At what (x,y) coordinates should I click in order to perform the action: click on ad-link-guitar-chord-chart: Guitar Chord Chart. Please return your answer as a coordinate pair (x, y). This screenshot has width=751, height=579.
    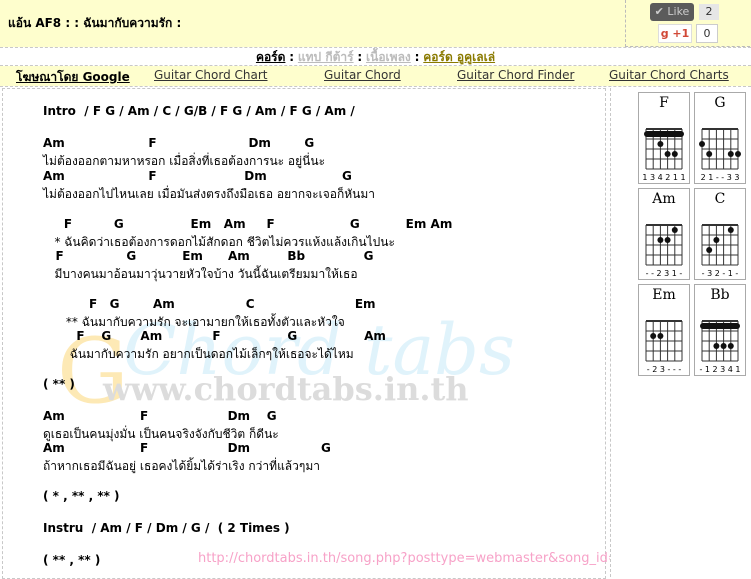
    Looking at the image, I should click on (211, 75).